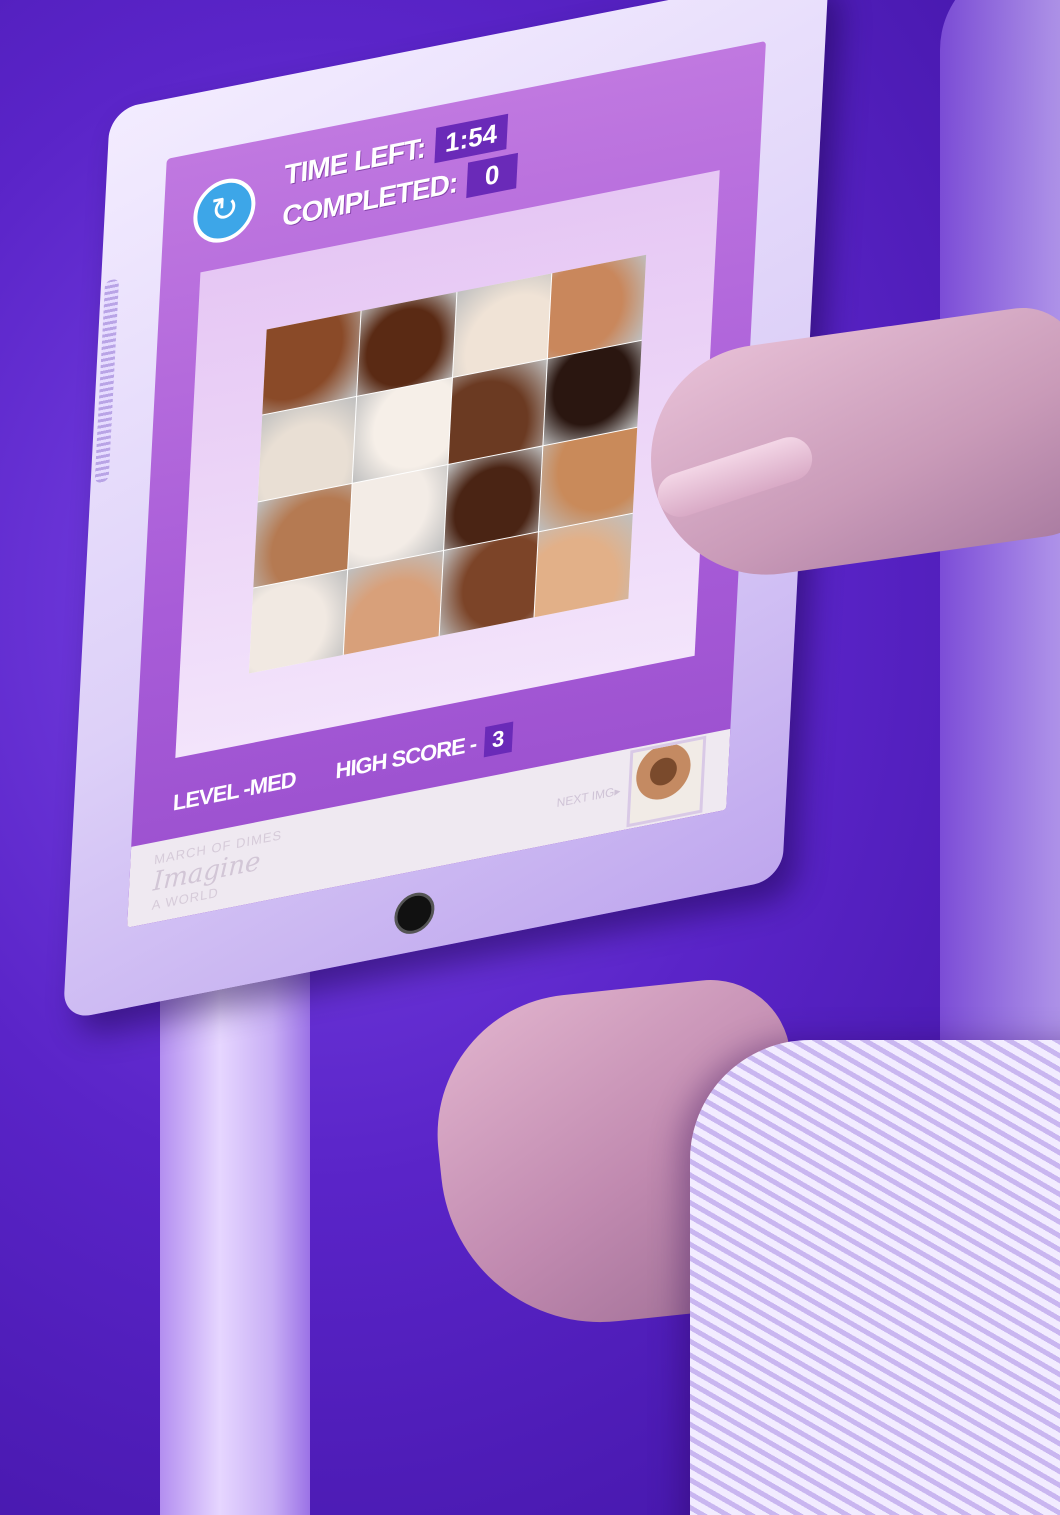 The image size is (1060, 1515). Describe the element at coordinates (498, 739) in the screenshot. I see `high-score-value: 3` at that location.